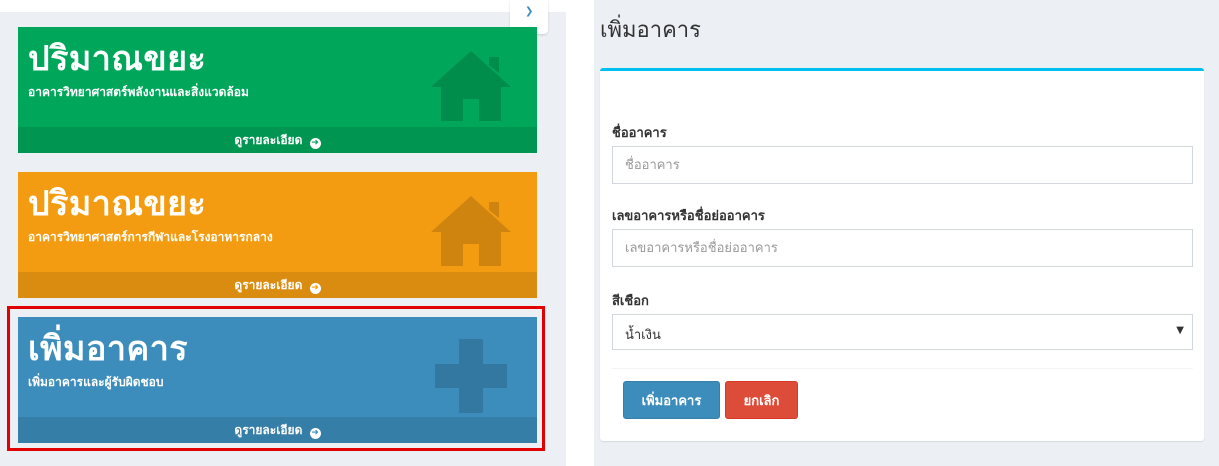 Image resolution: width=1219 pixels, height=466 pixels. Describe the element at coordinates (688, 216) in the screenshot. I see `building-code-label: เลขอาคารหรือชื่อย่ออาคาร` at that location.